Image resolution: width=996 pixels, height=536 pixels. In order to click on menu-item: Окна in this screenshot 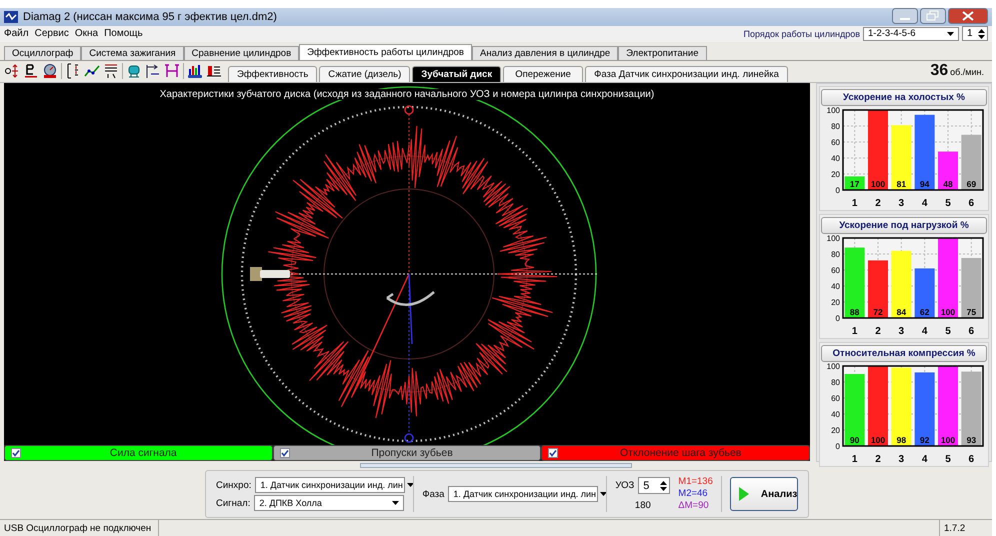, I will do `click(86, 34)`.